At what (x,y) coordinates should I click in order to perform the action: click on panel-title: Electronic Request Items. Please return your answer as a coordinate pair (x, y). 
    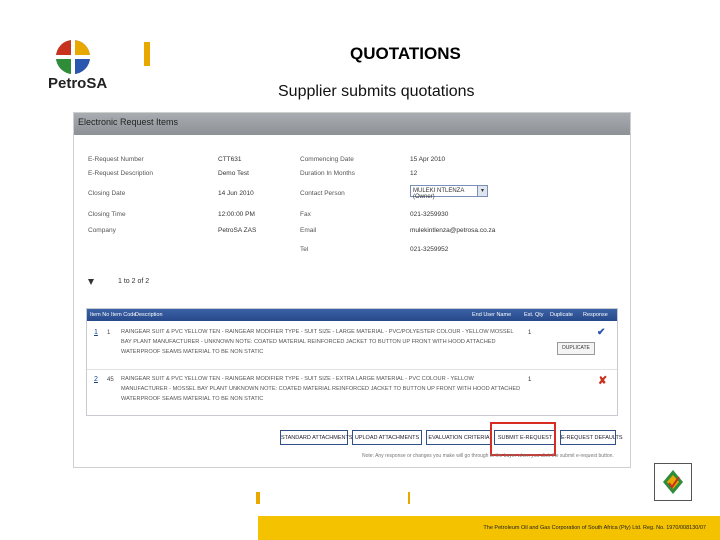
    Looking at the image, I should click on (128, 122).